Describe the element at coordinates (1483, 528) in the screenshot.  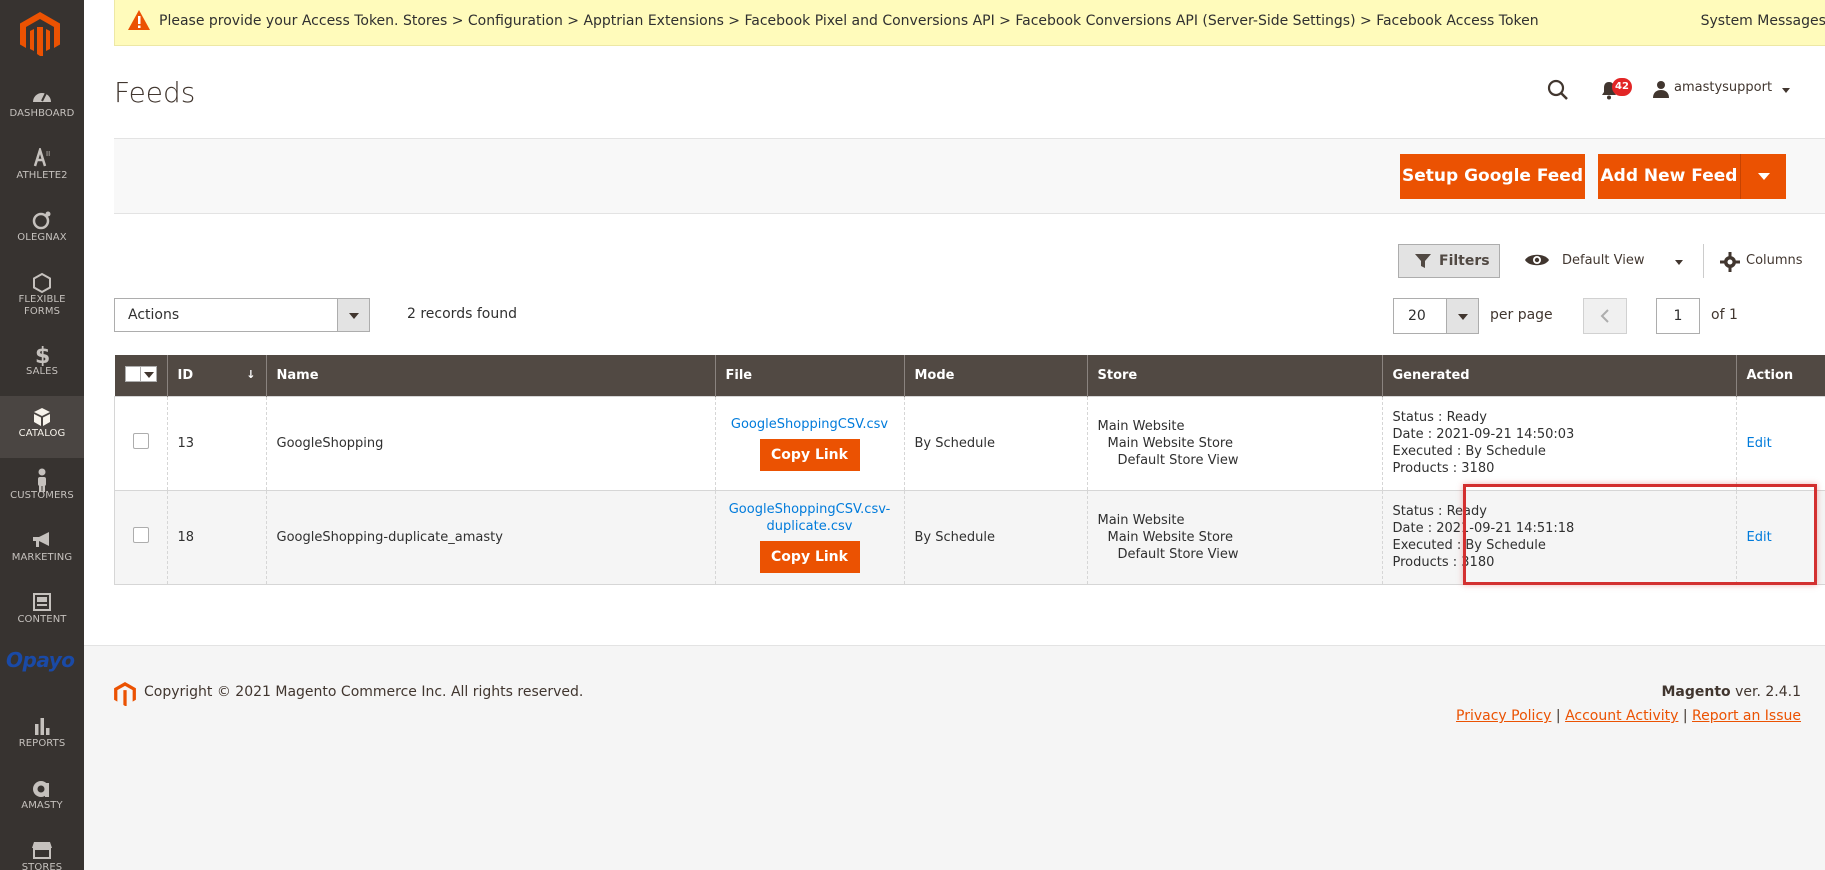
I see `generated-date: Date : 2021-09-21 14:51:18` at that location.